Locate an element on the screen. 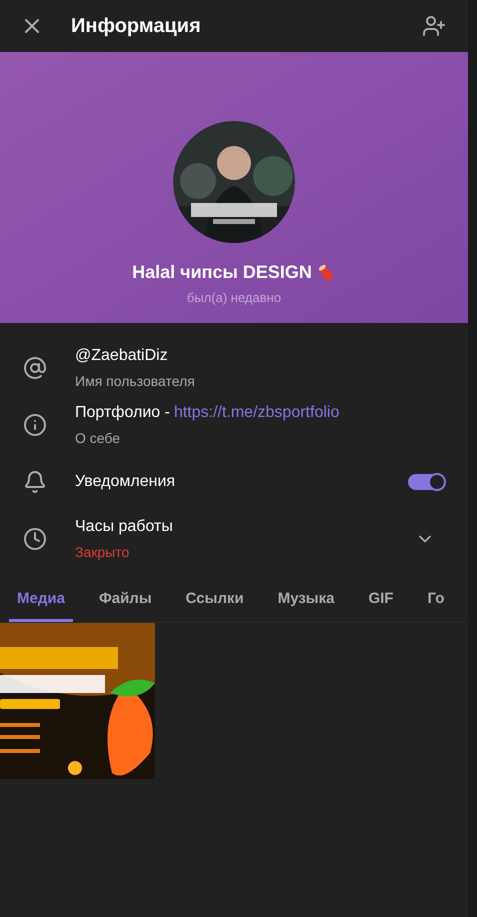  clock-icon is located at coordinates (35, 538).